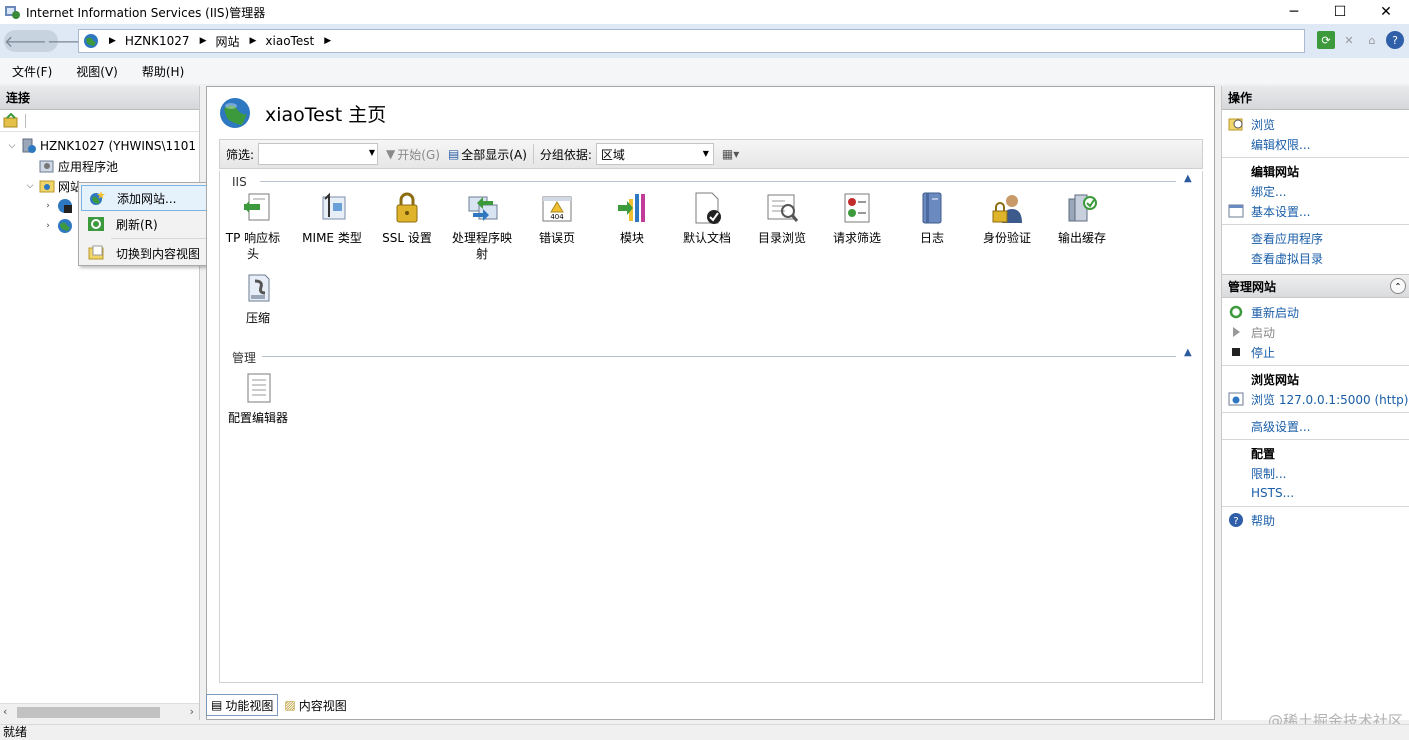 The width and height of the screenshot is (1409, 740). What do you see at coordinates (88, 712) in the screenshot?
I see `scroll-thumb` at bounding box center [88, 712].